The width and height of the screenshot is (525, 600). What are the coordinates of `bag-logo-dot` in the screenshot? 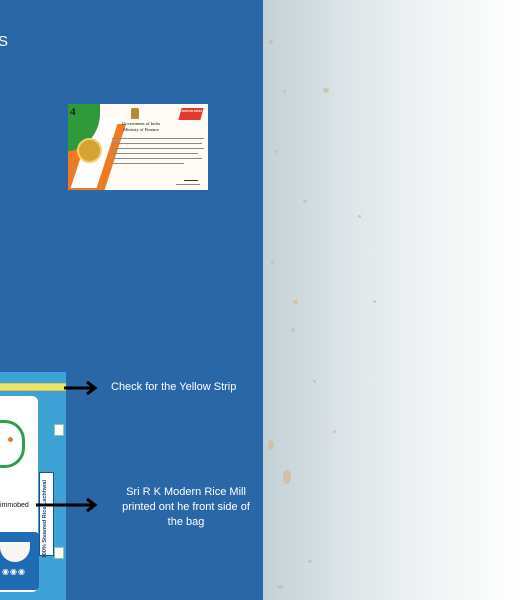 It's located at (10, 439).